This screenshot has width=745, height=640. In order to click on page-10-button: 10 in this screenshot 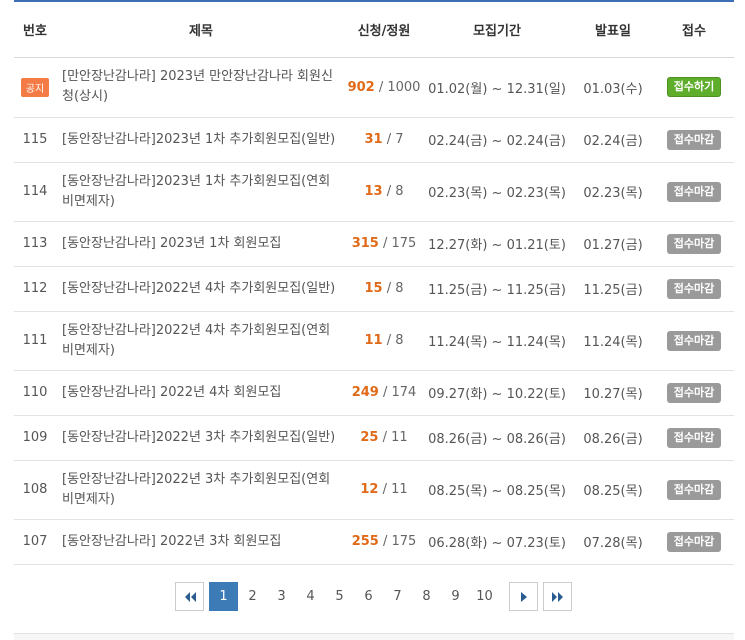, I will do `click(484, 596)`.